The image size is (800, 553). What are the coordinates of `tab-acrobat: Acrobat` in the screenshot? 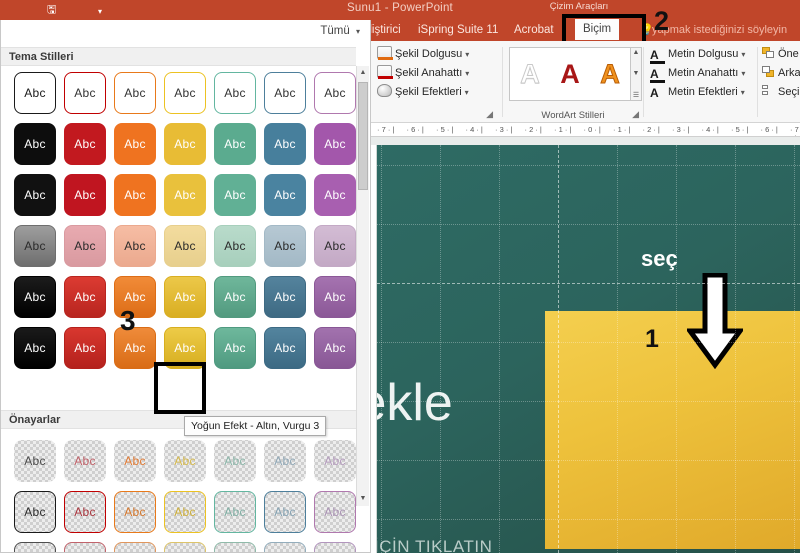 It's located at (534, 30).